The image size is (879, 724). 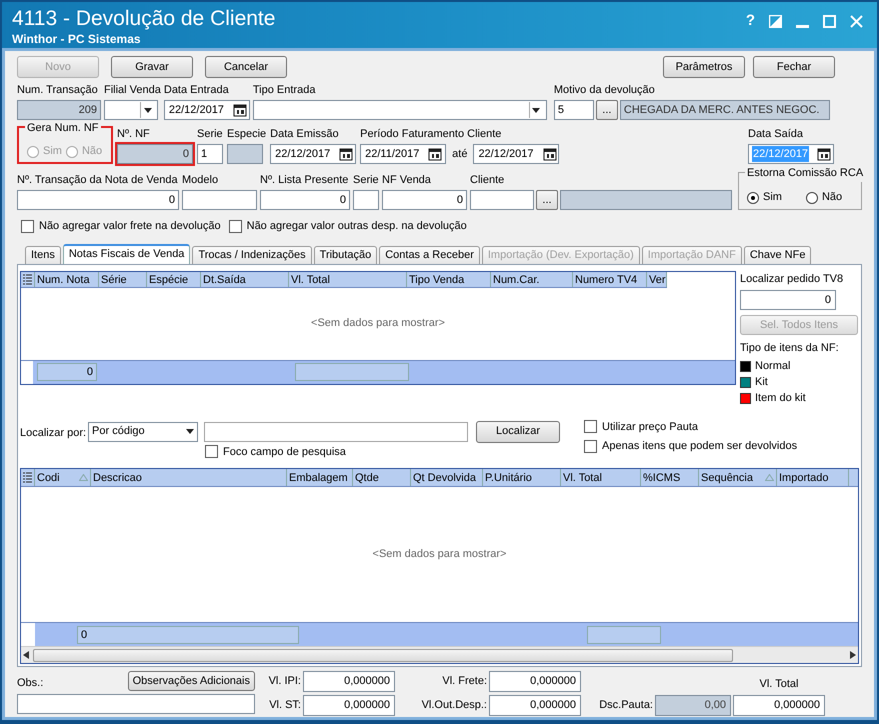 I want to click on column-header: Espécie, so click(x=174, y=279).